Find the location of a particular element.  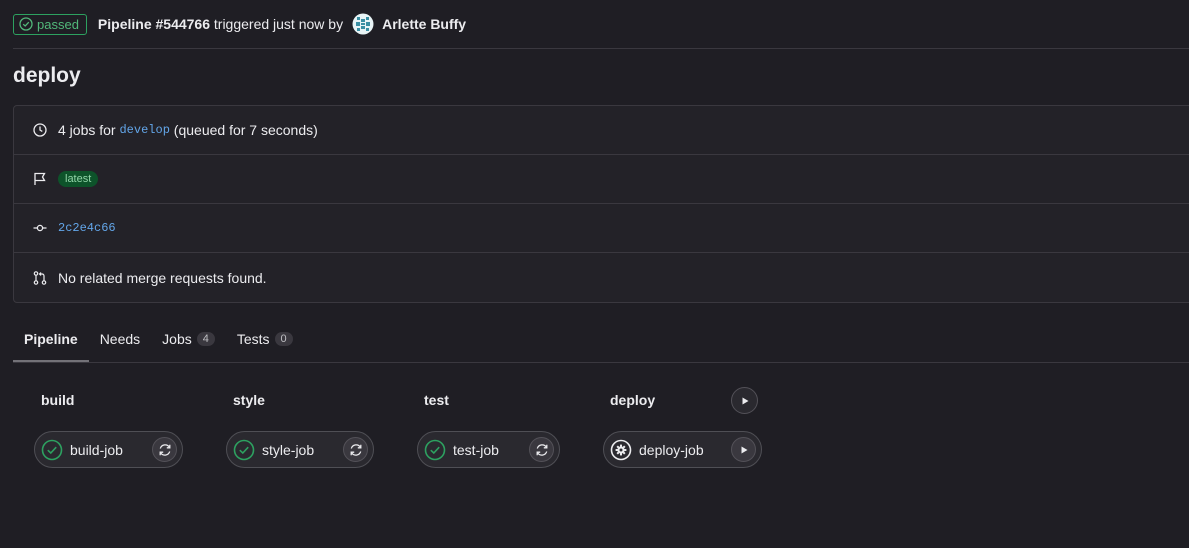

job-name: build-job is located at coordinates (96, 449).